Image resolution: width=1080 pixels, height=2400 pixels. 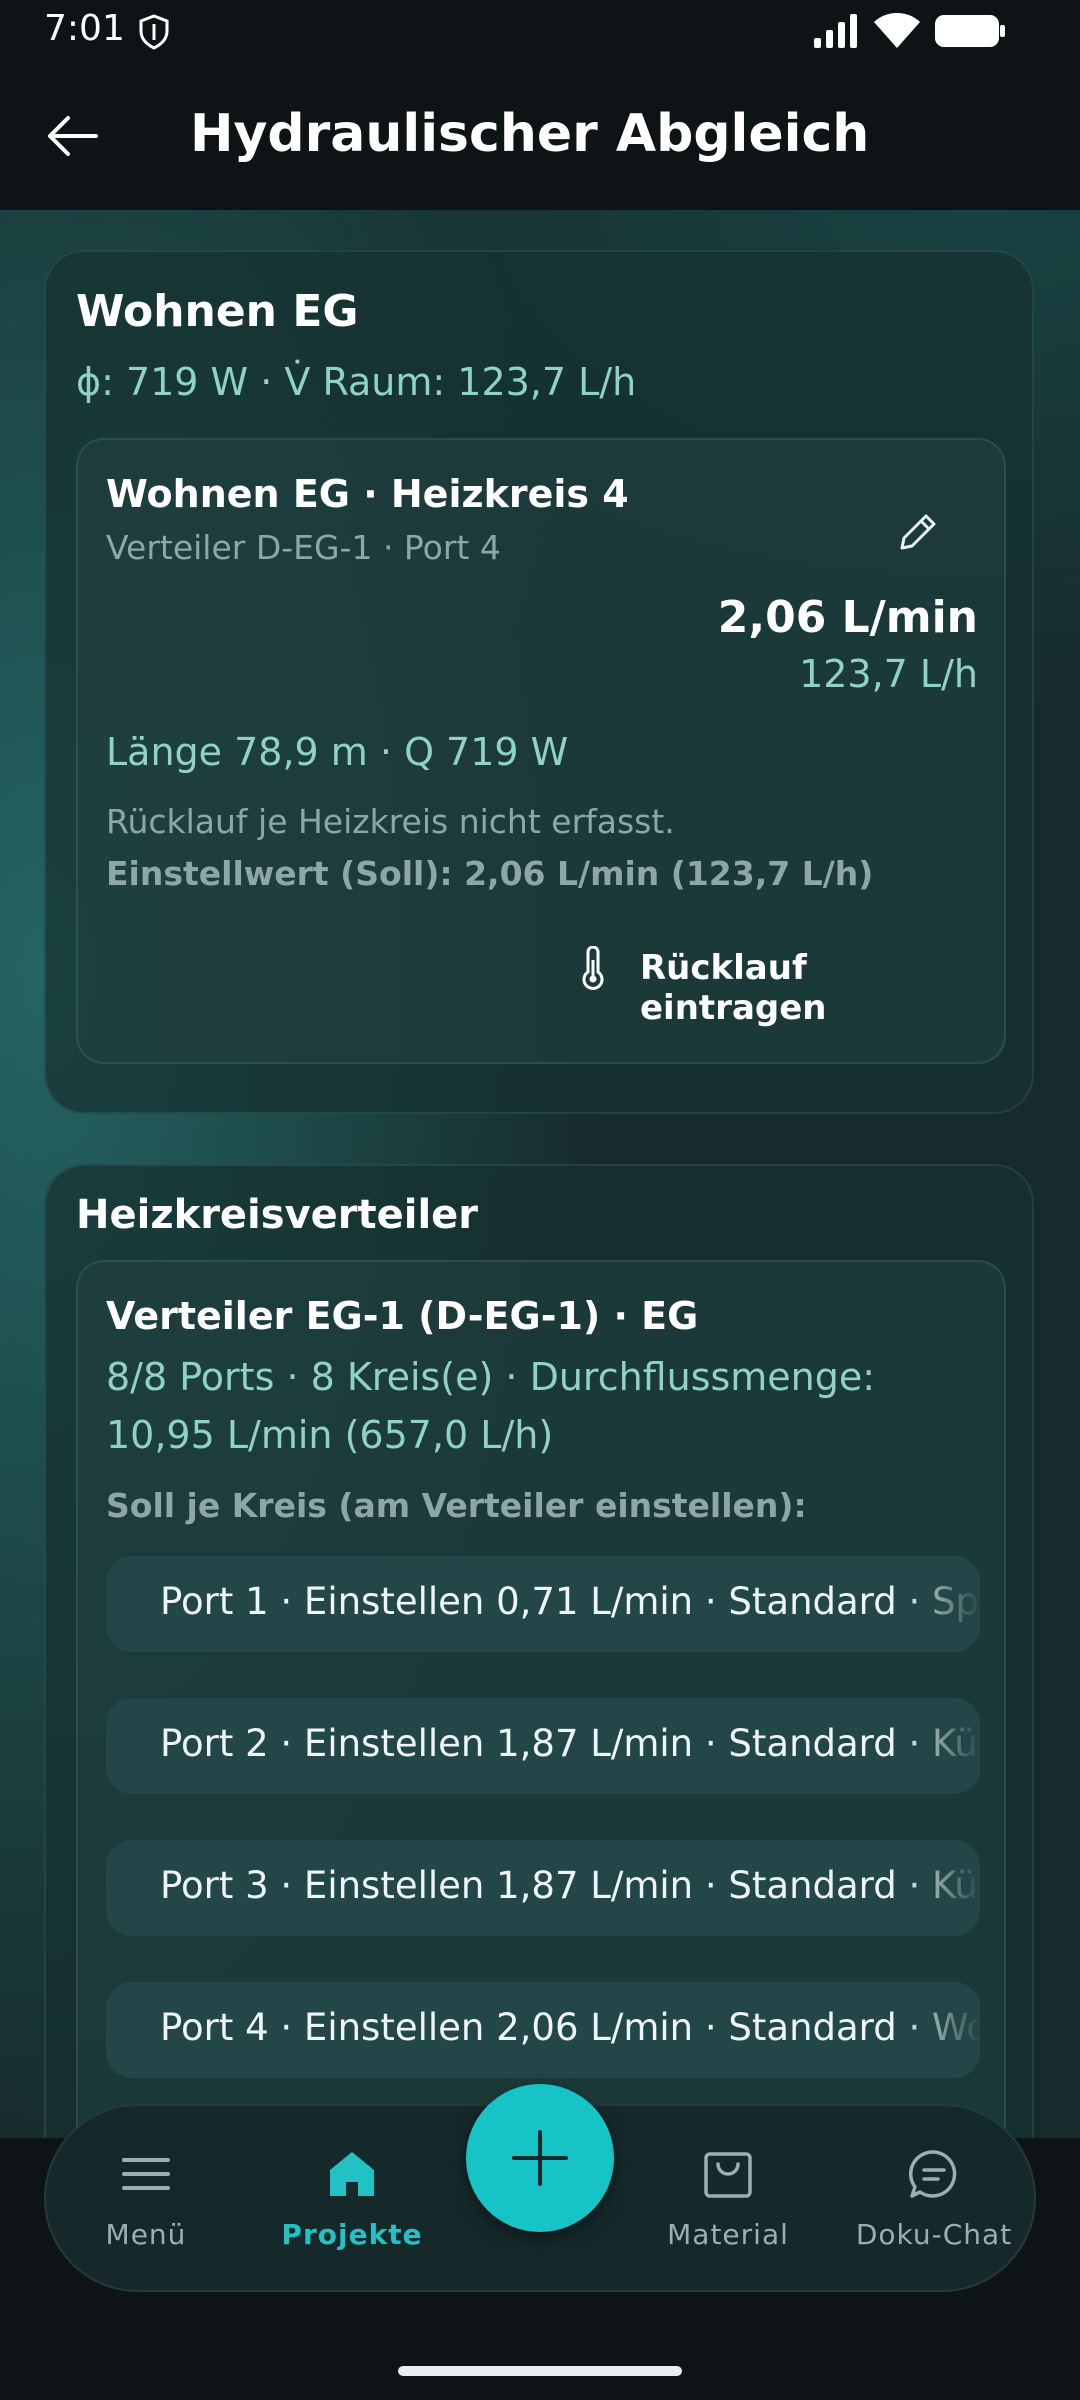 What do you see at coordinates (72, 136) in the screenshot?
I see `back-arrow-icon` at bounding box center [72, 136].